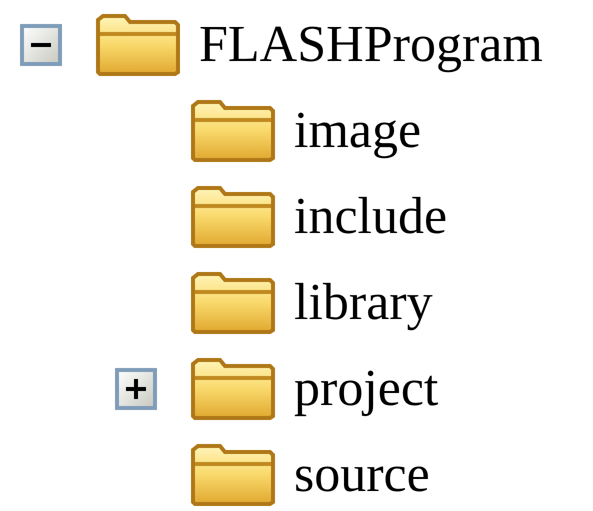 The image size is (593, 511). Describe the element at coordinates (41, 45) in the screenshot. I see `collapse-icon` at that location.